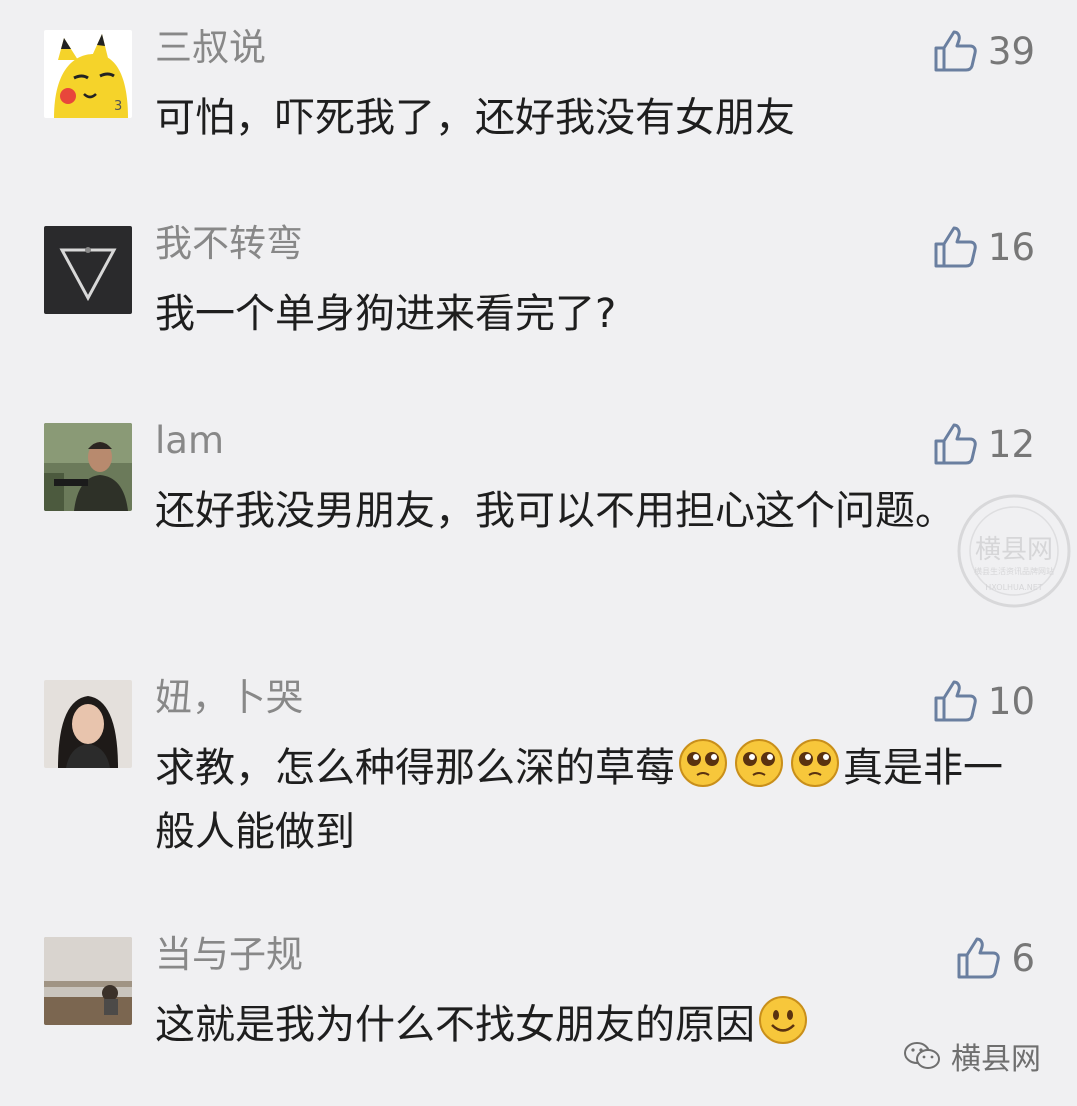  I want to click on like-count: 6, so click(1023, 958).